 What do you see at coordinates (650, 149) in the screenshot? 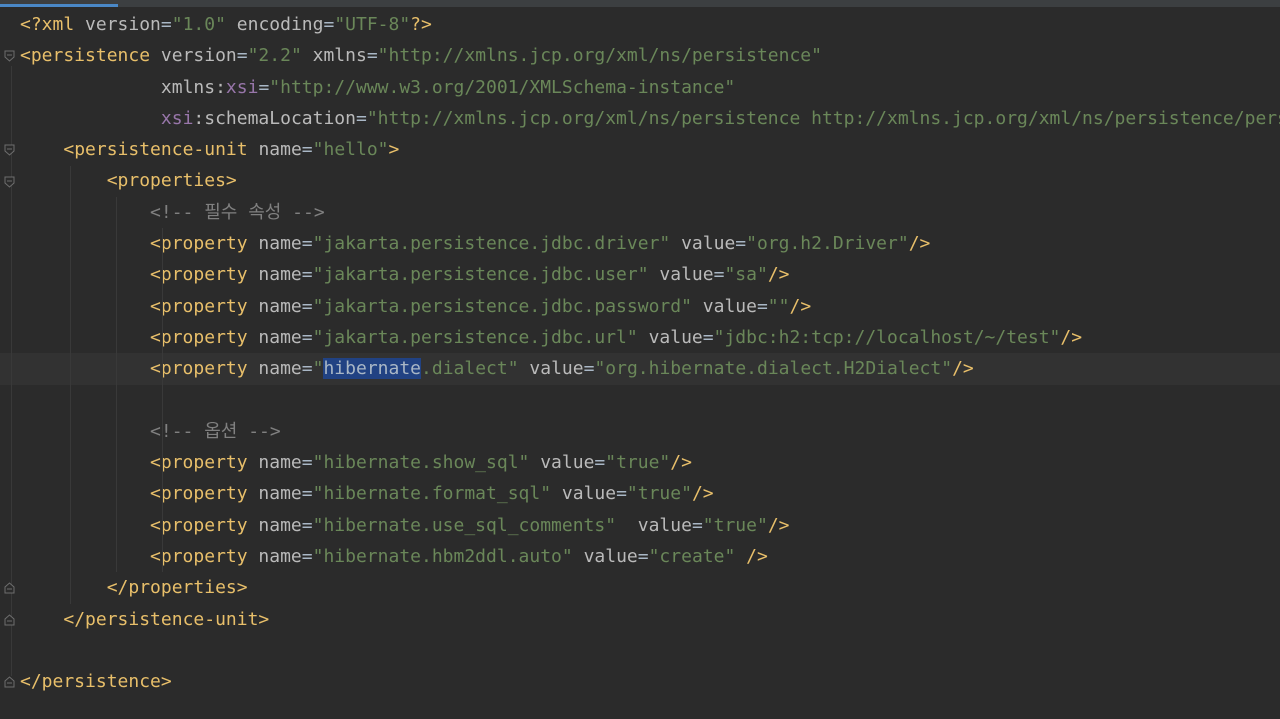
I see `code-line: <persistence-unit name="hello">` at bounding box center [650, 149].